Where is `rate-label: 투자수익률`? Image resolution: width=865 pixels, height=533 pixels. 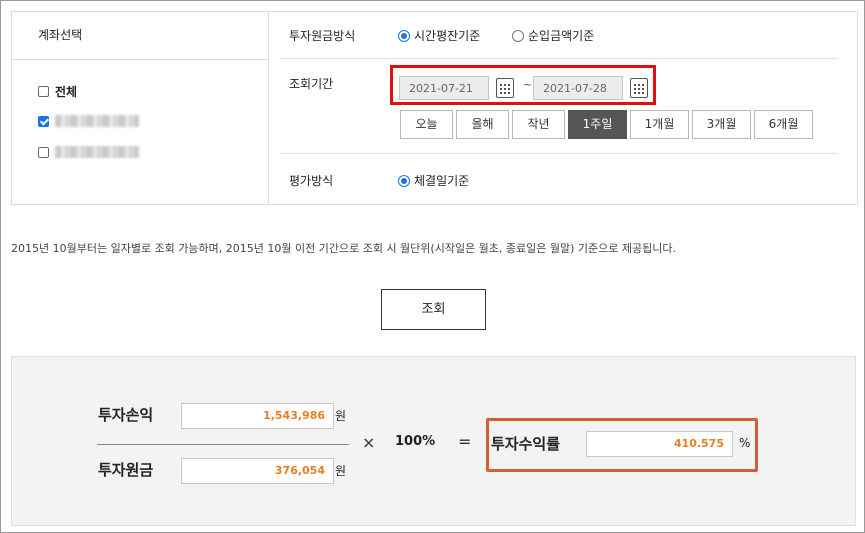
rate-label: 투자수익률 is located at coordinates (526, 444).